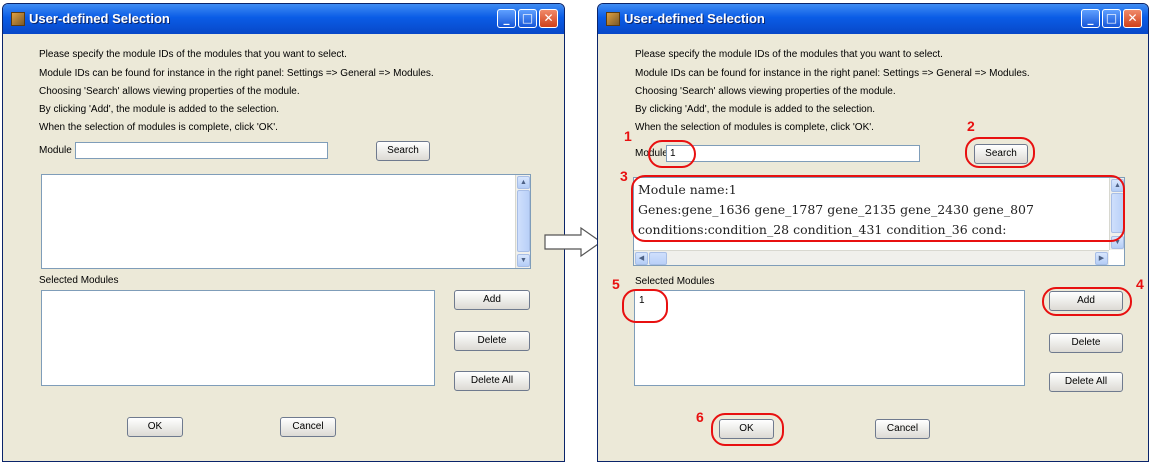 This screenshot has width=1151, height=465. I want to click on vertical-scrollbar: ▲ ▼, so click(522, 221).